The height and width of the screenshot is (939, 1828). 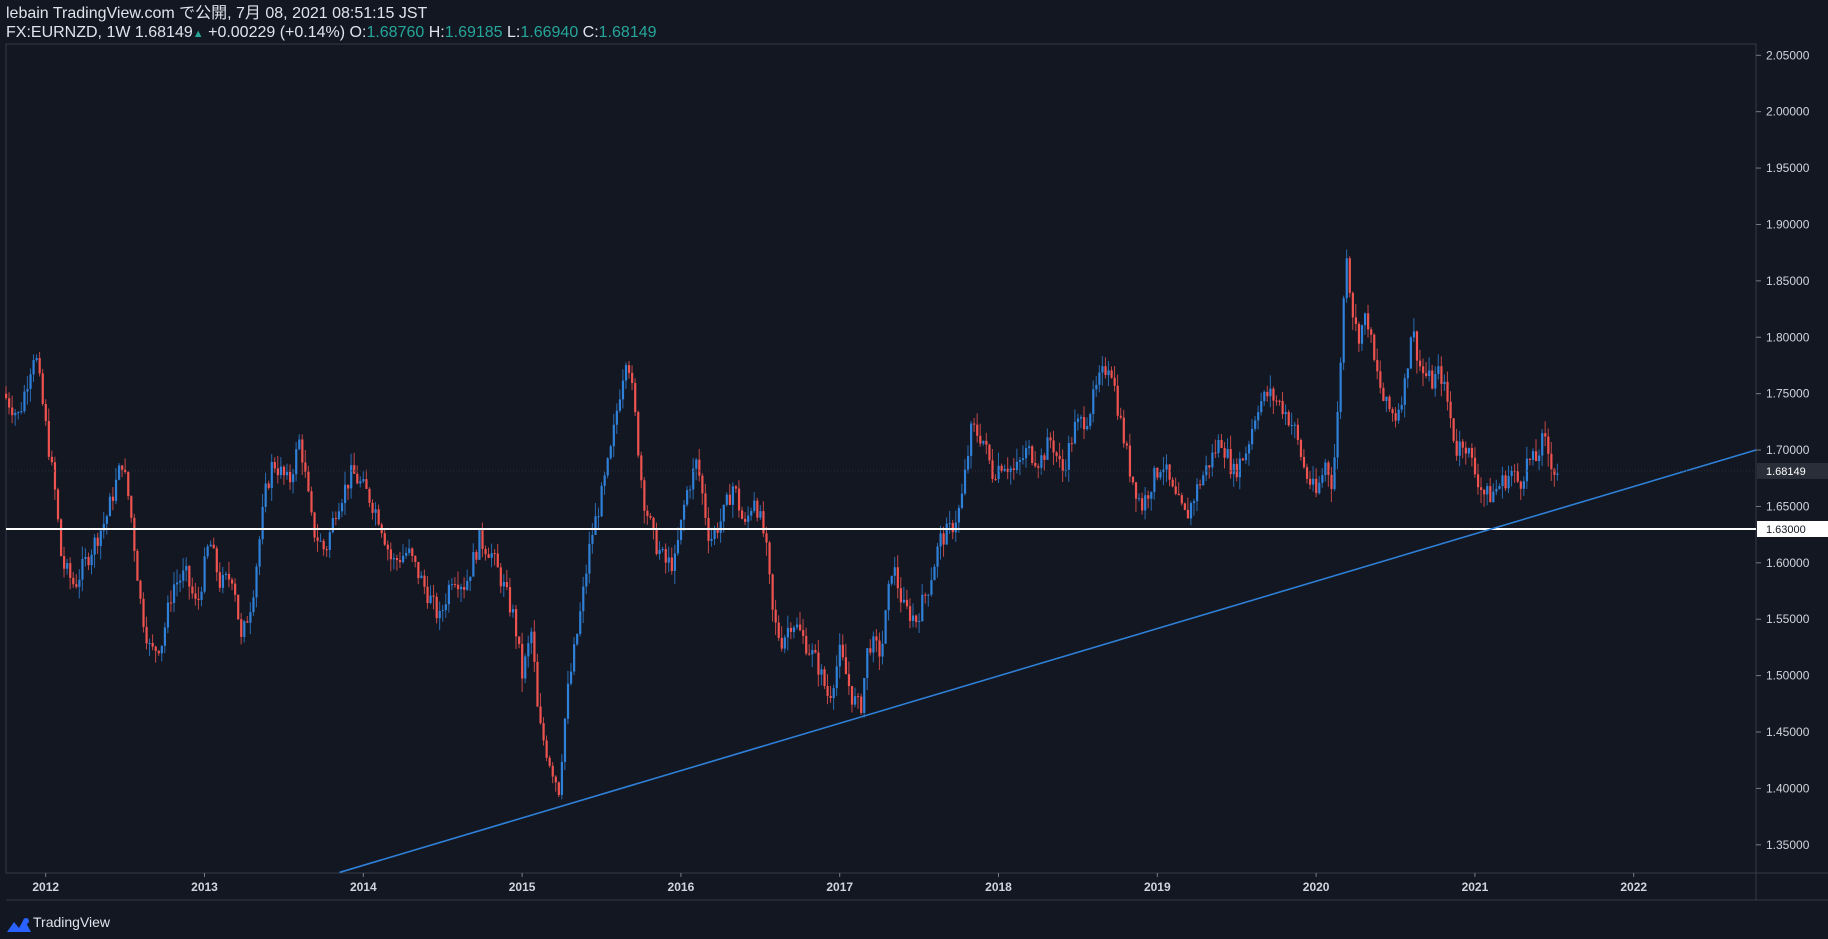 What do you see at coordinates (1788, 337) in the screenshot?
I see `y-tick-label: 1.80000` at bounding box center [1788, 337].